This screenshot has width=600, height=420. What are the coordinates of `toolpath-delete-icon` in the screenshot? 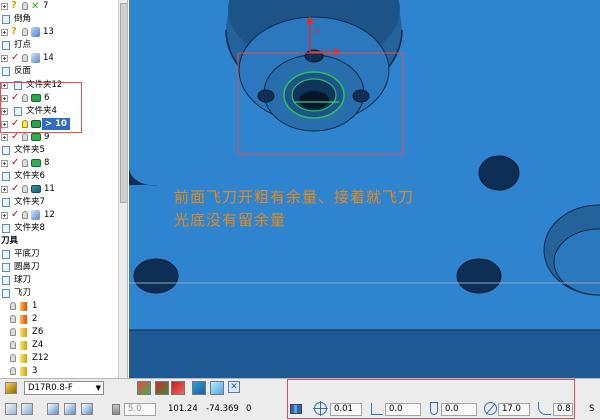 It's located at (178, 388).